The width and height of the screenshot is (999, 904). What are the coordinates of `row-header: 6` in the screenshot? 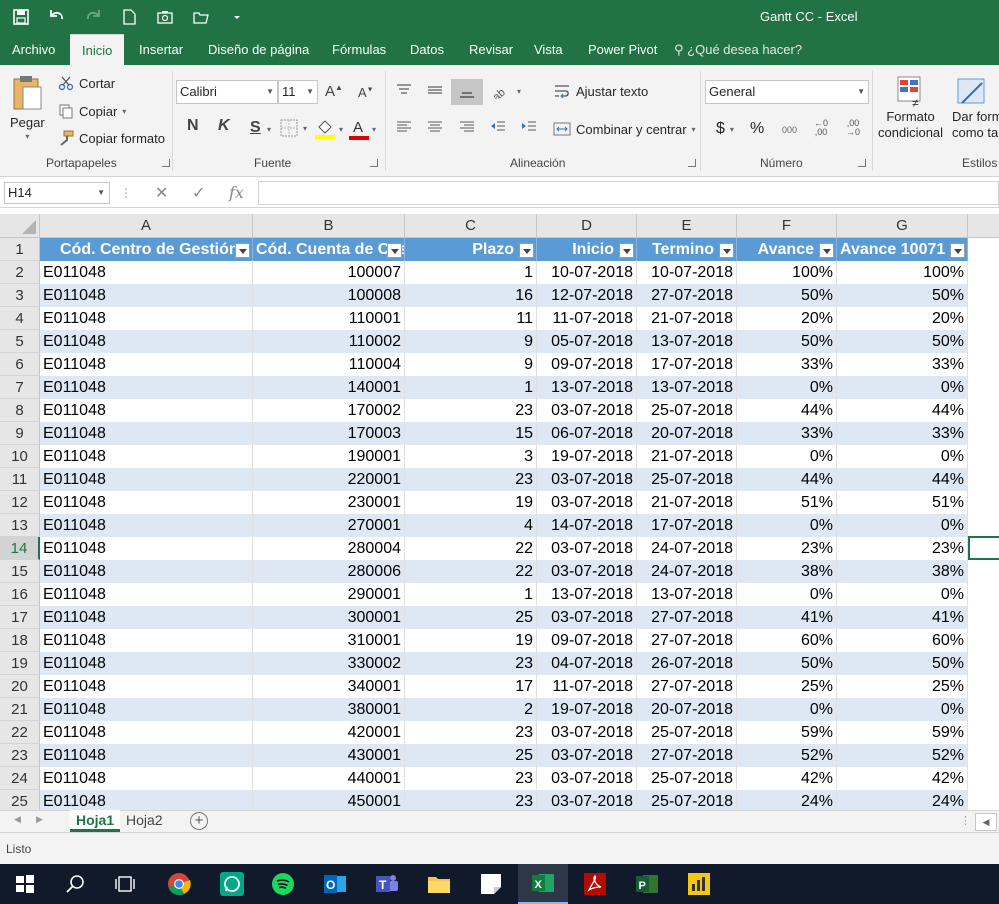 It's located at (20, 364).